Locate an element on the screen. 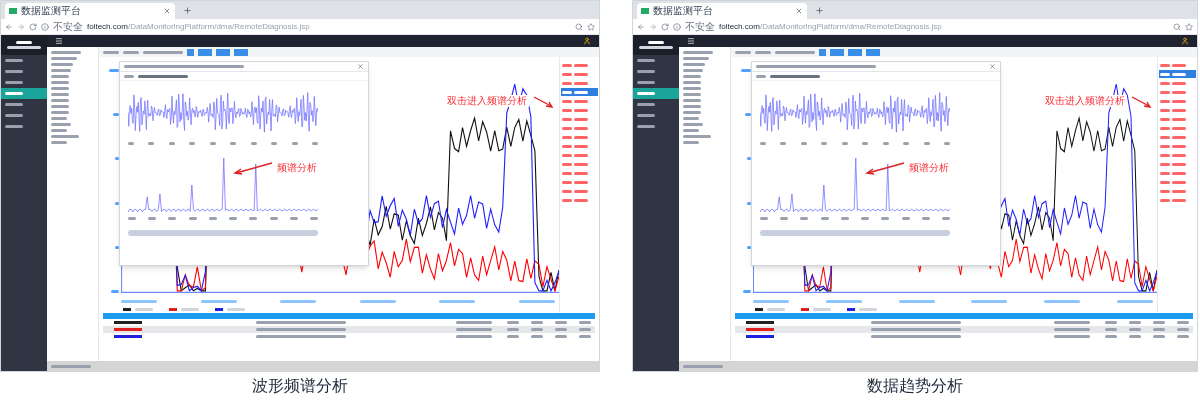  favicon-icon is located at coordinates (13, 11).